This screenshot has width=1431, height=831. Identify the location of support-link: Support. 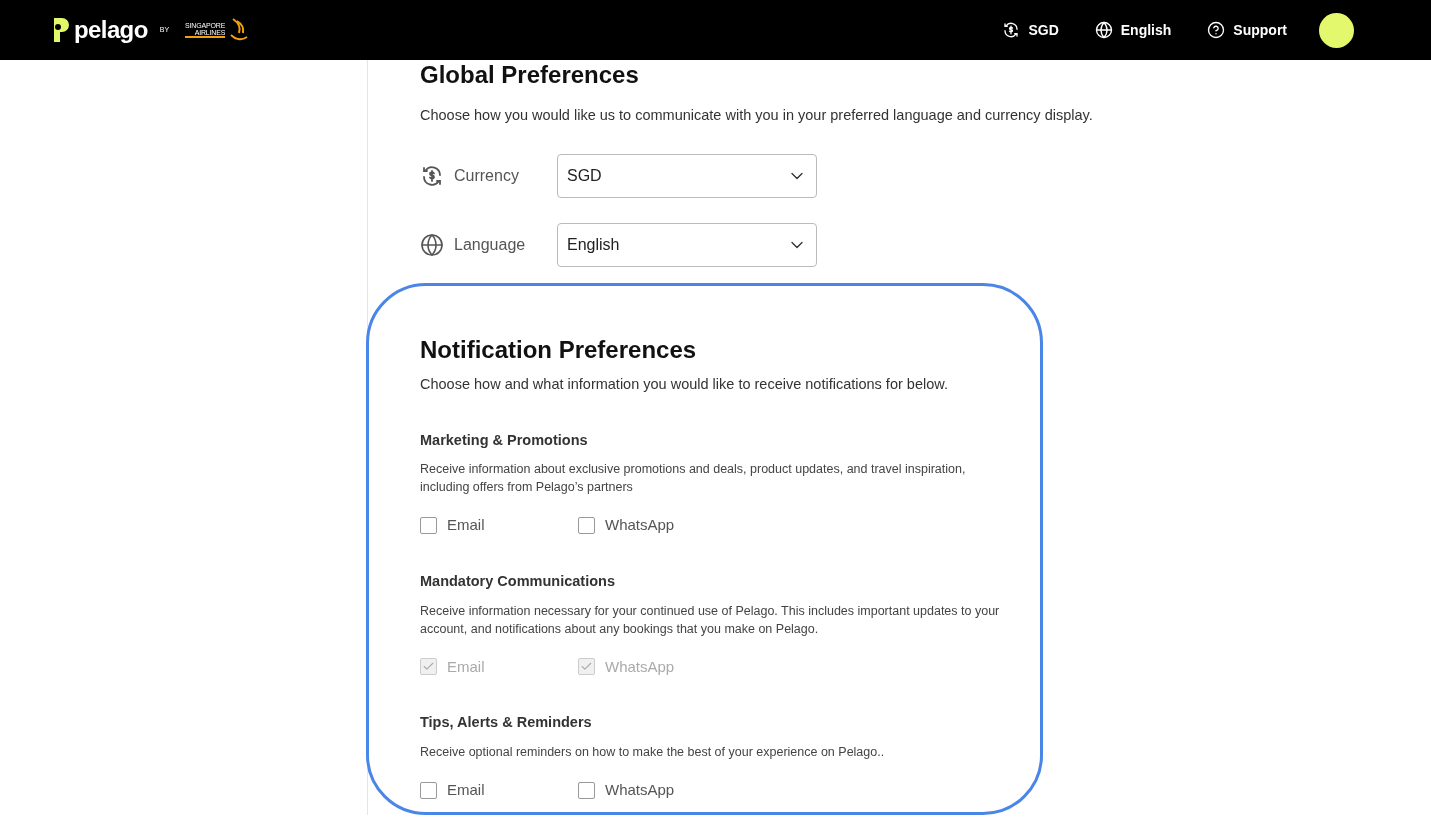
(1247, 30).